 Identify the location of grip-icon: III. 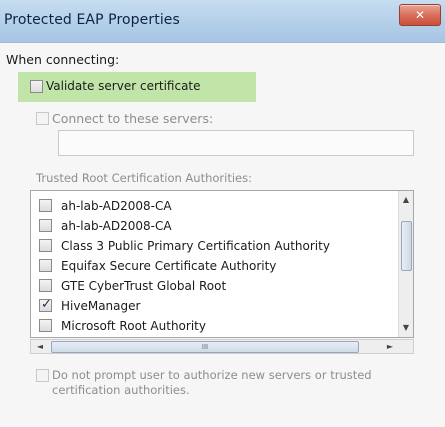
(205, 347).